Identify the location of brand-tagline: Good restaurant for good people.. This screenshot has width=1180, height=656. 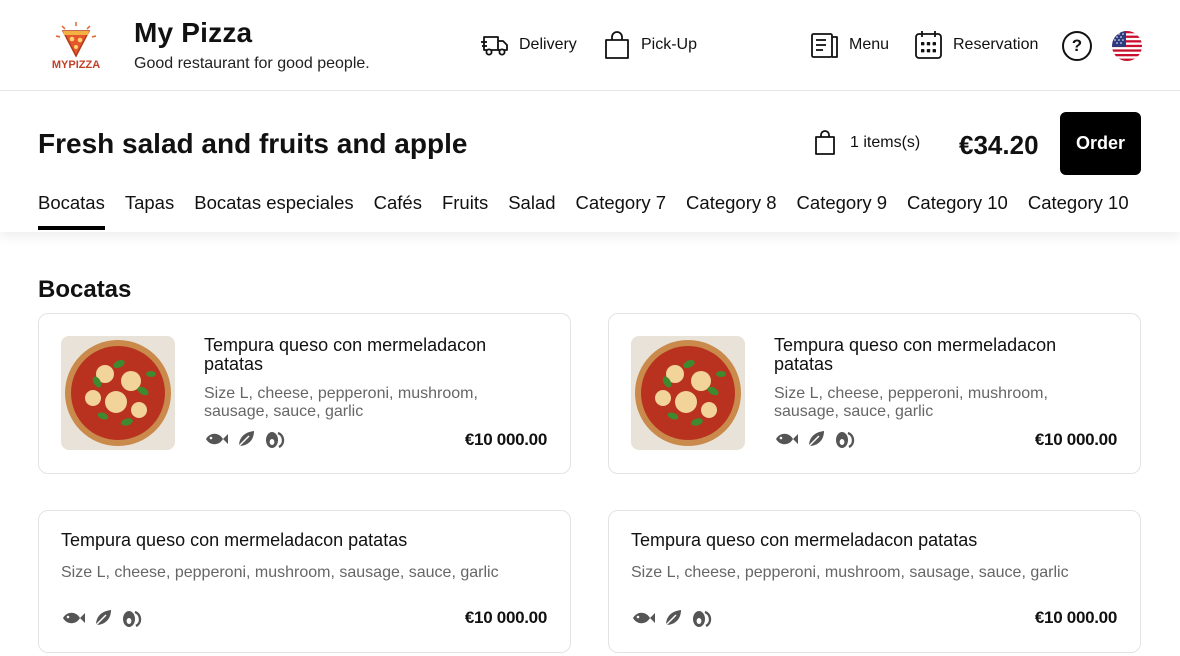
(252, 63).